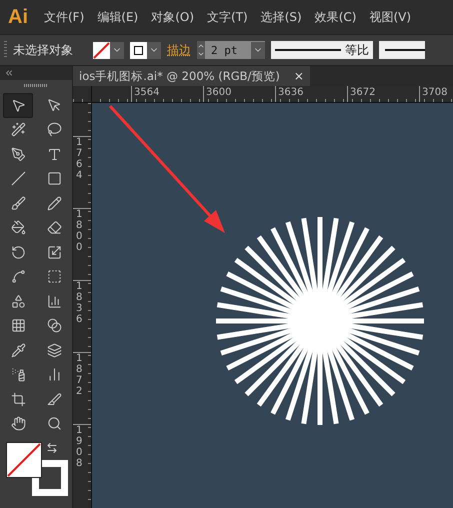 The height and width of the screenshot is (508, 453). What do you see at coordinates (147, 92) in the screenshot?
I see `ruler-label: 3564` at bounding box center [147, 92].